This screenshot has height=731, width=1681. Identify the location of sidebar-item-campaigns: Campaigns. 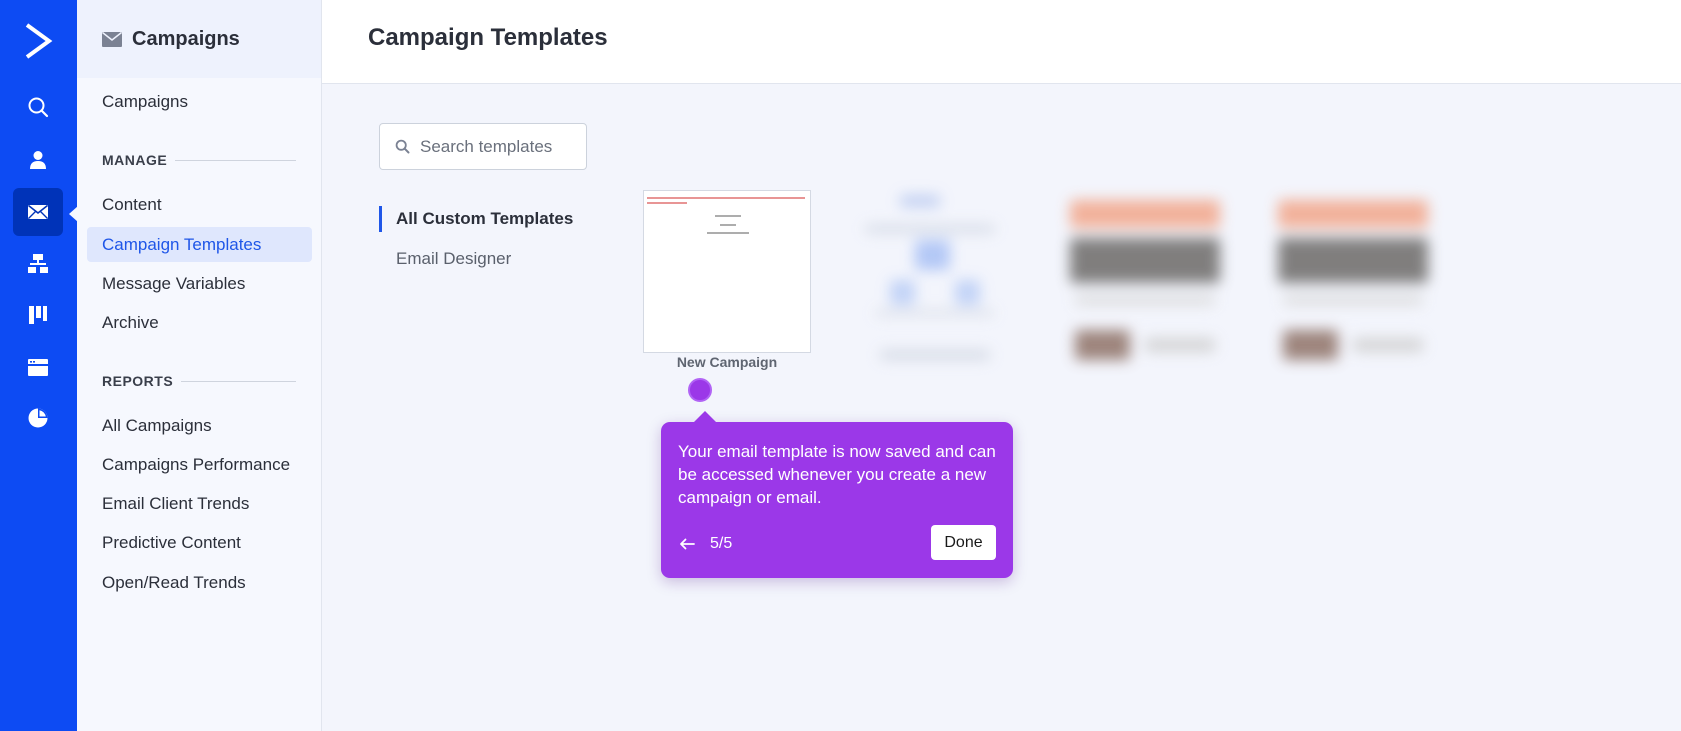
(145, 102).